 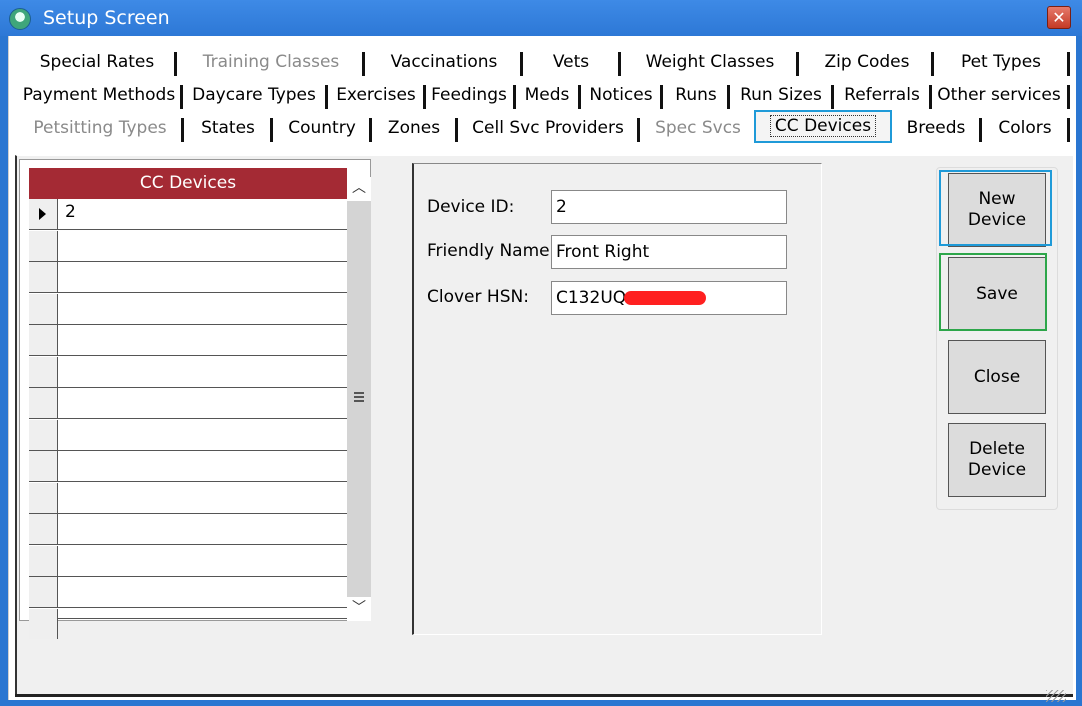 What do you see at coordinates (781, 96) in the screenshot?
I see `tab-run-sizes: Run Sizes` at bounding box center [781, 96].